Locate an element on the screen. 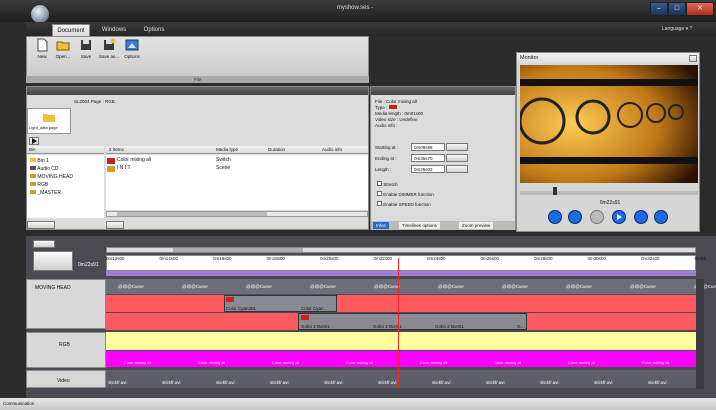 The height and width of the screenshot is (410, 716). stretch-checkbox: Stretch is located at coordinates (405, 185).